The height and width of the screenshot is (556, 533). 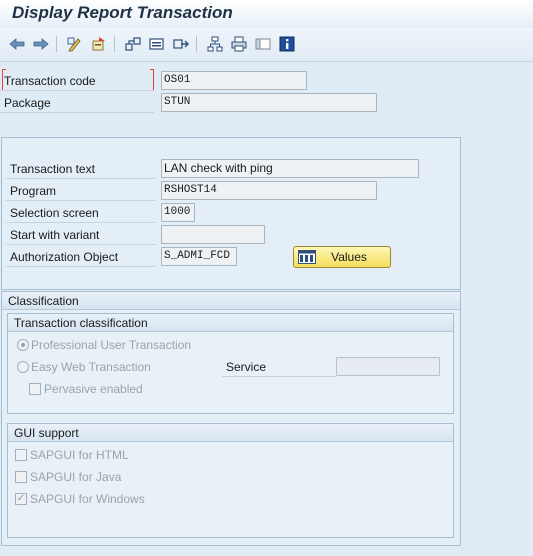 What do you see at coordinates (230, 433) in the screenshot?
I see `gui-support-header: GUI support` at bounding box center [230, 433].